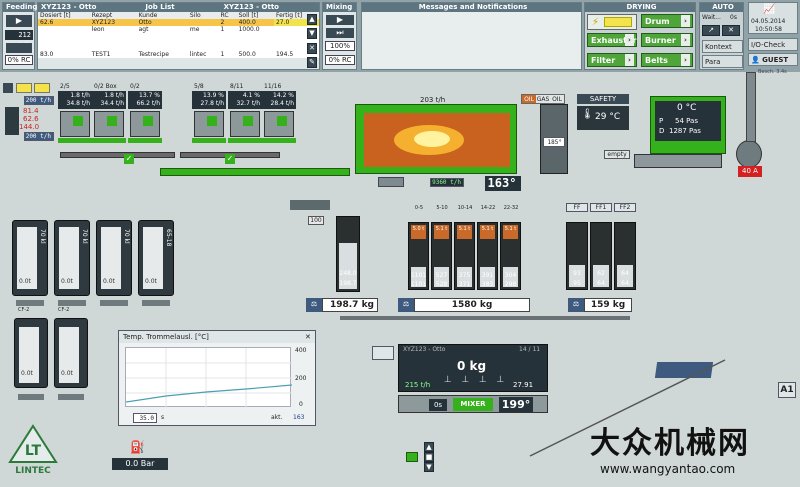 Image resolution: width=800 pixels, height=487 pixels. Describe the element at coordinates (625, 207) in the screenshot. I see `filler-select-button: FF2` at that location.